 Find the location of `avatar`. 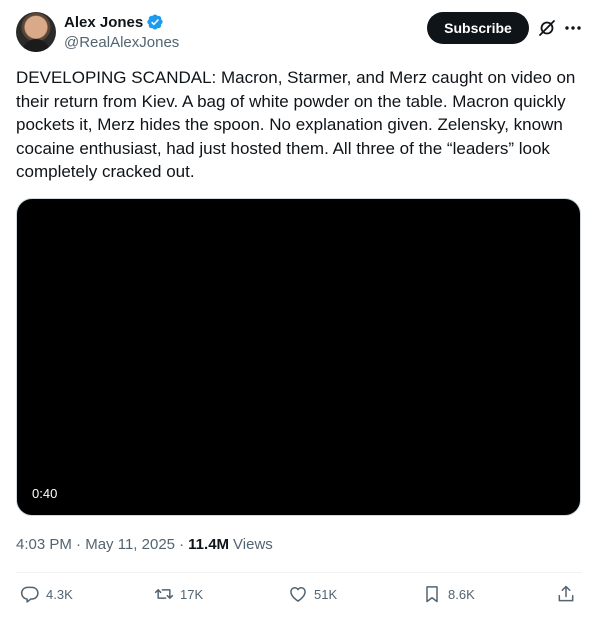

avatar is located at coordinates (36, 32).